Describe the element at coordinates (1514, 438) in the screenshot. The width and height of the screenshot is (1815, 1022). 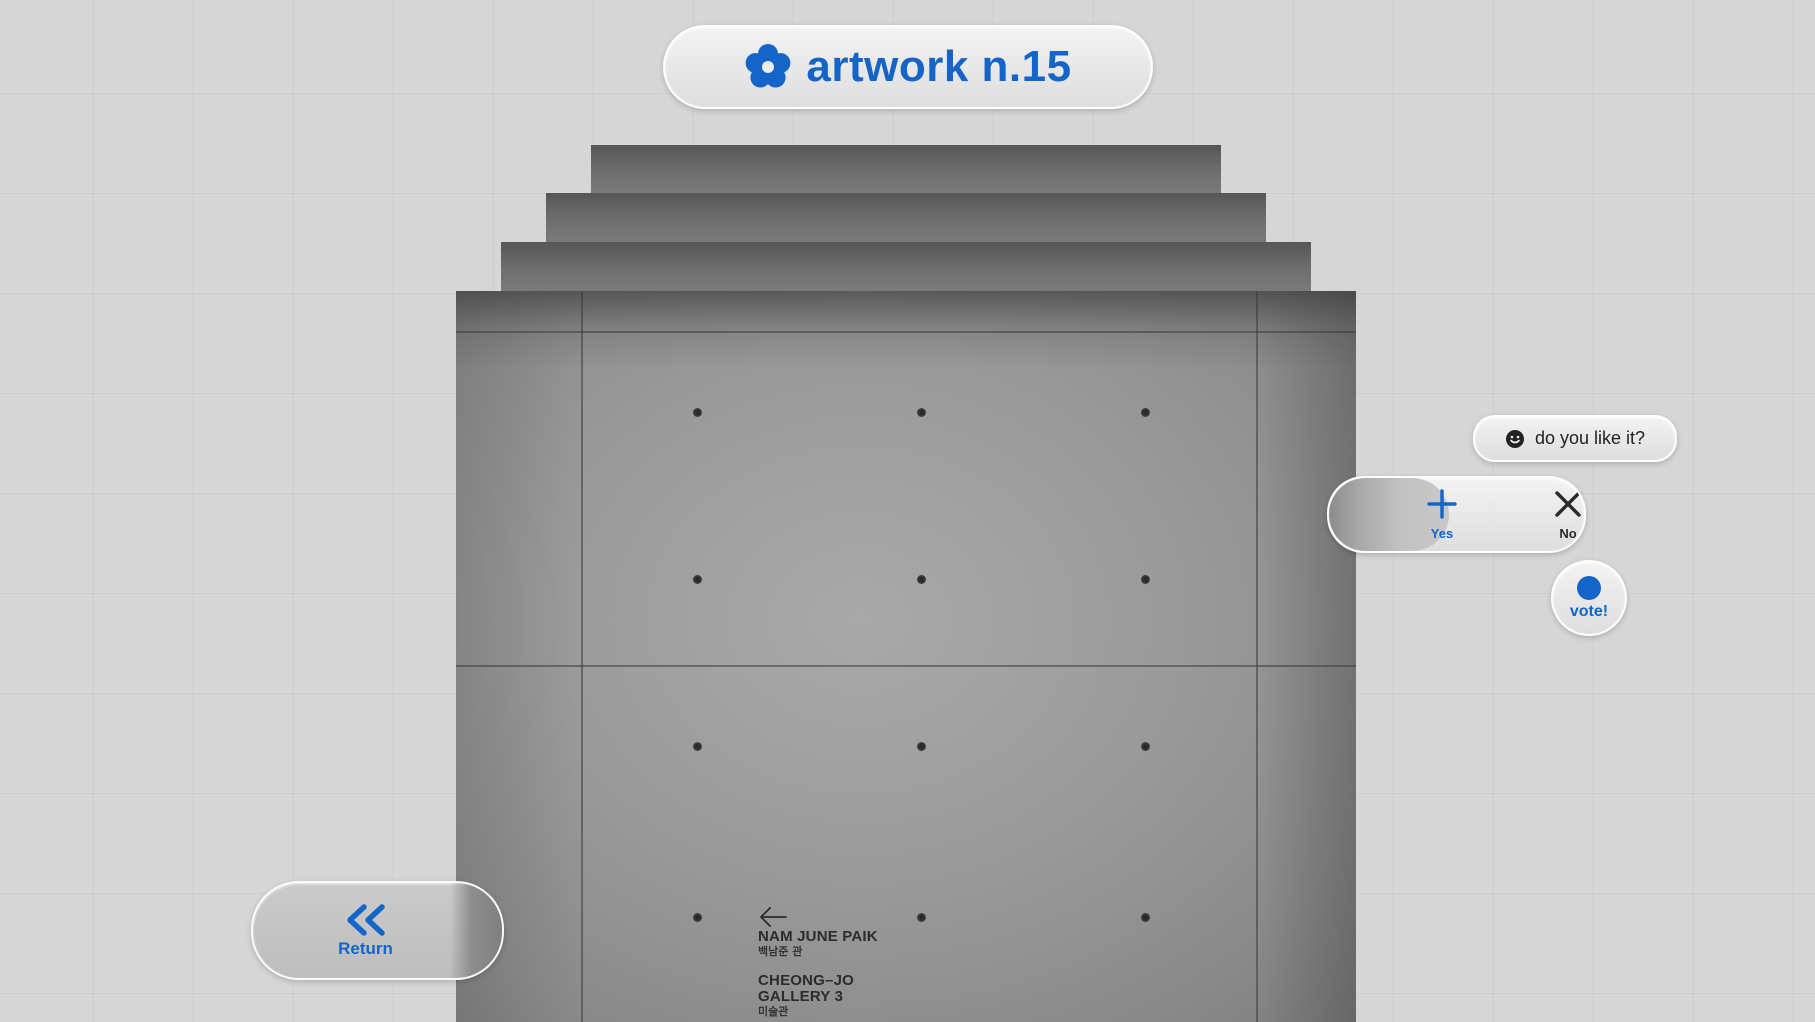
I see `smiley-icon` at that location.